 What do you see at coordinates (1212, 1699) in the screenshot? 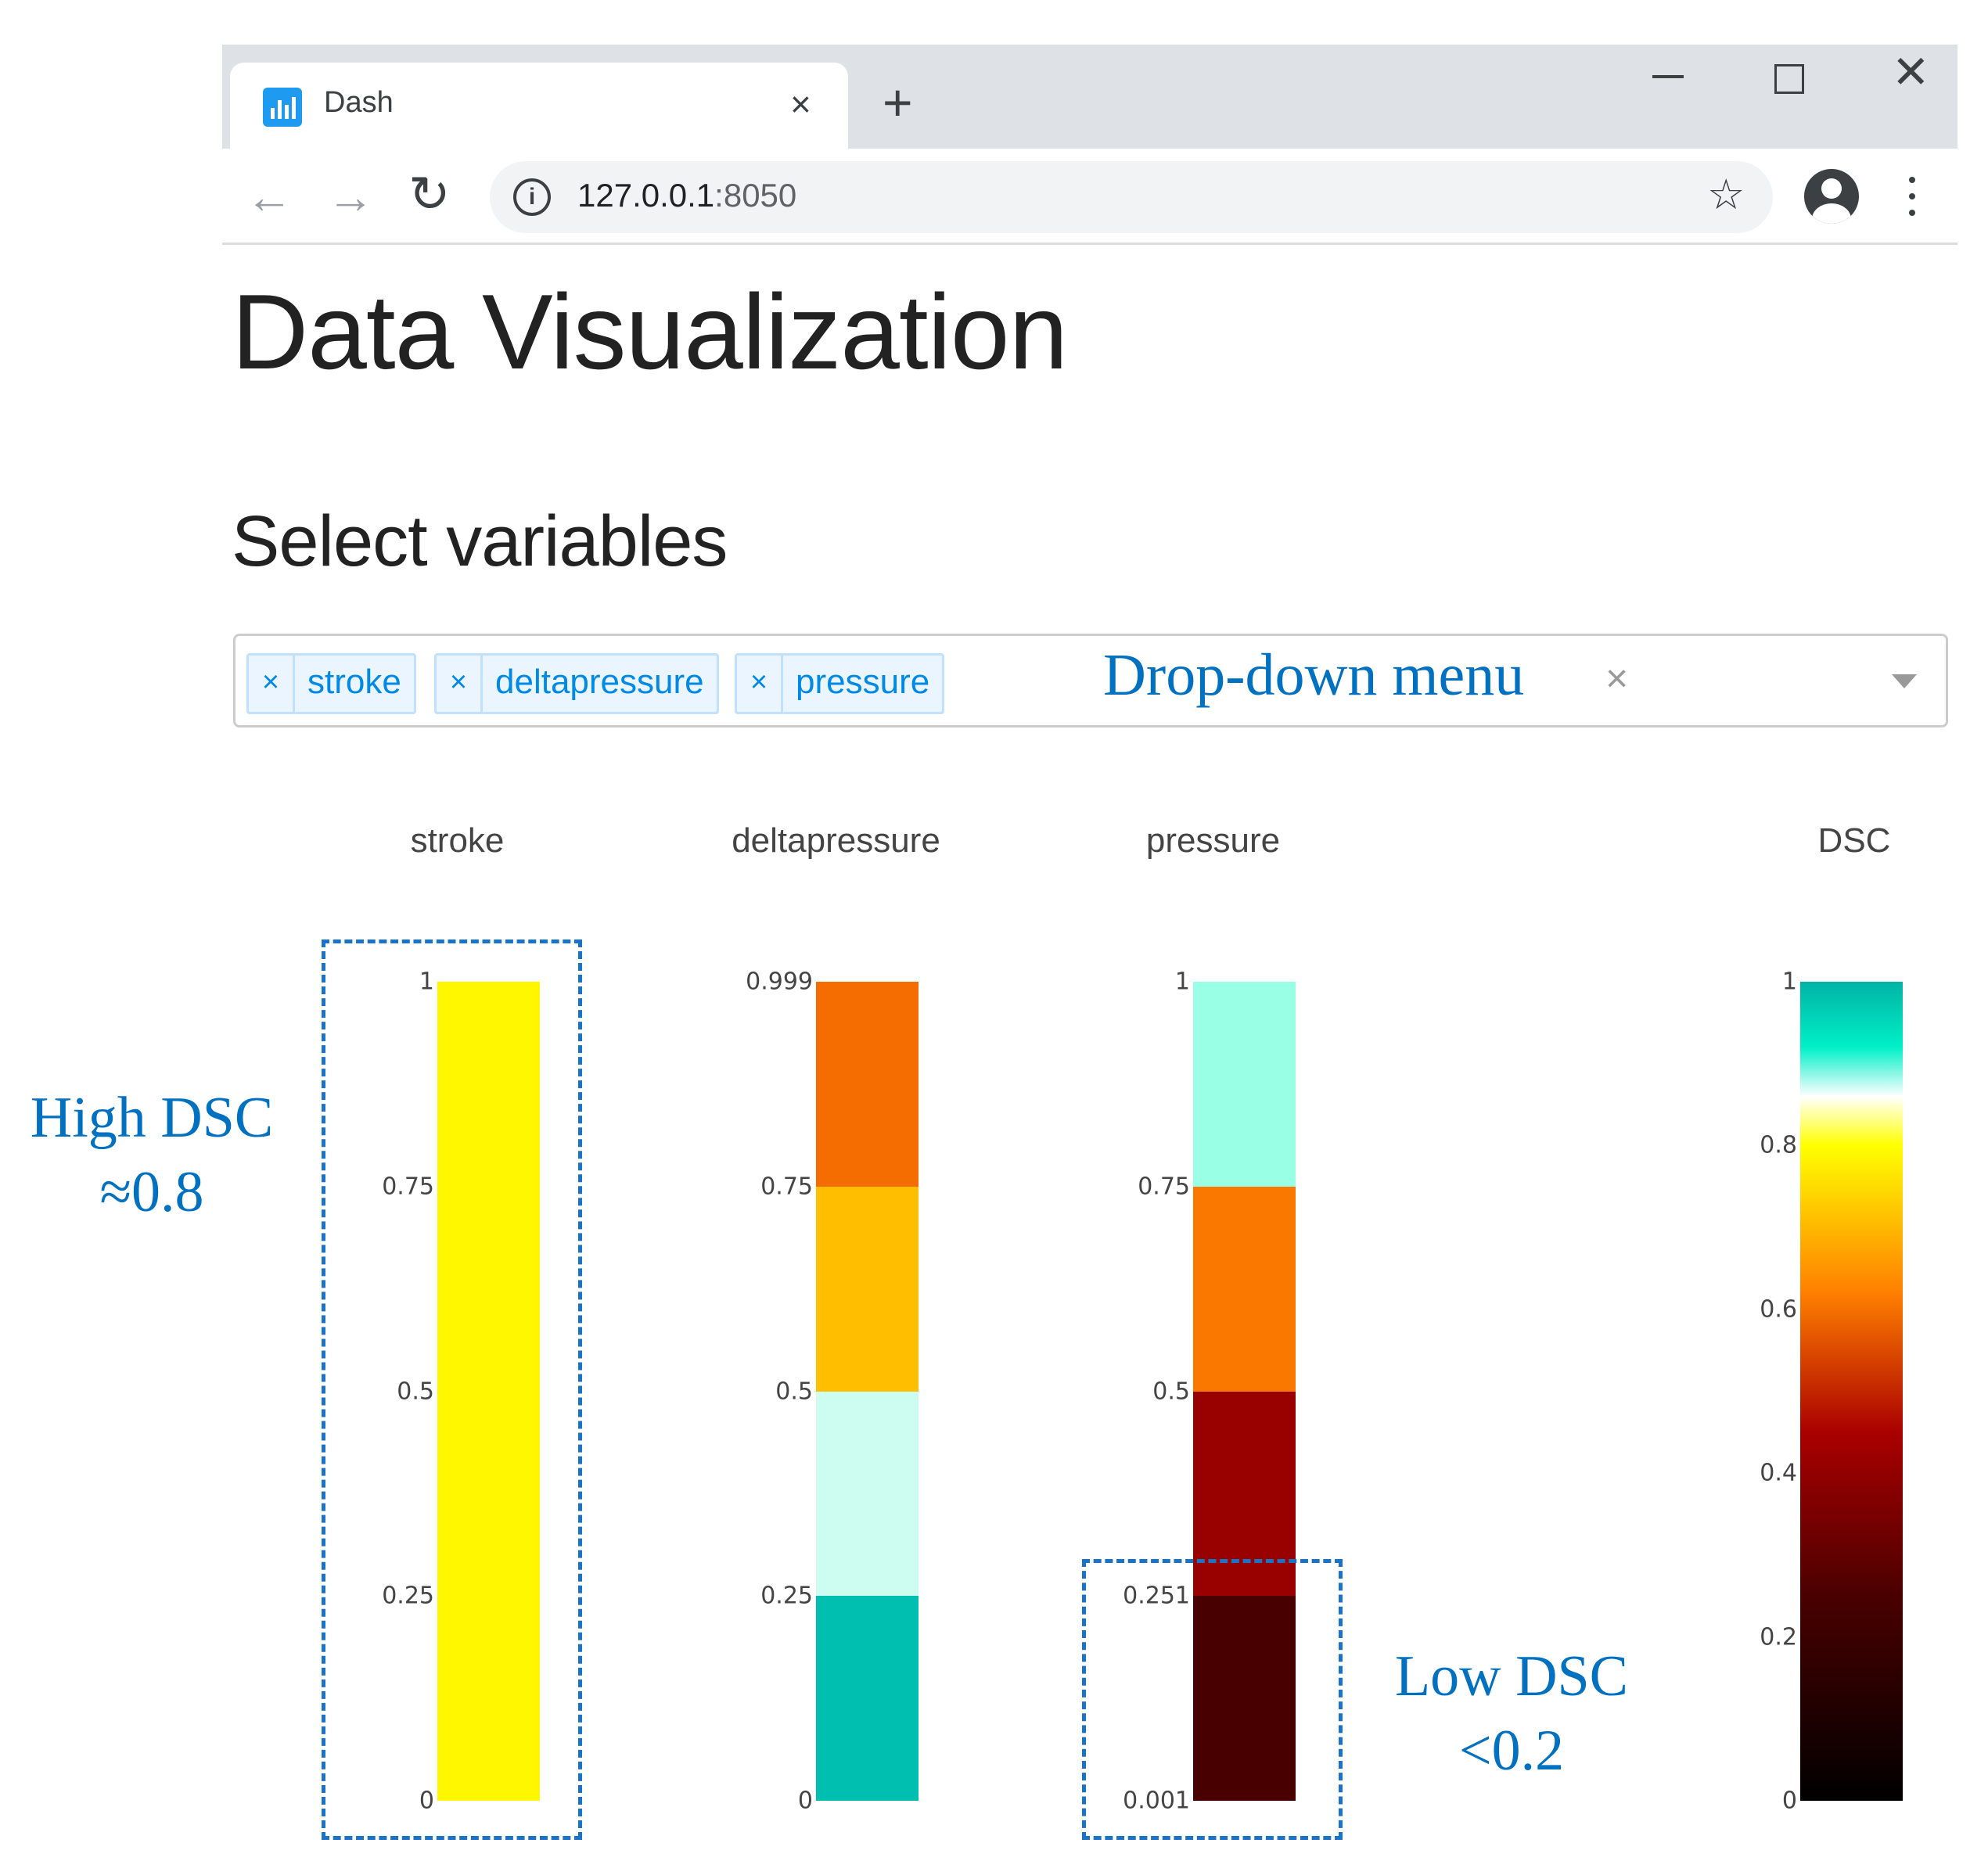
I see `low-dsc-box` at bounding box center [1212, 1699].